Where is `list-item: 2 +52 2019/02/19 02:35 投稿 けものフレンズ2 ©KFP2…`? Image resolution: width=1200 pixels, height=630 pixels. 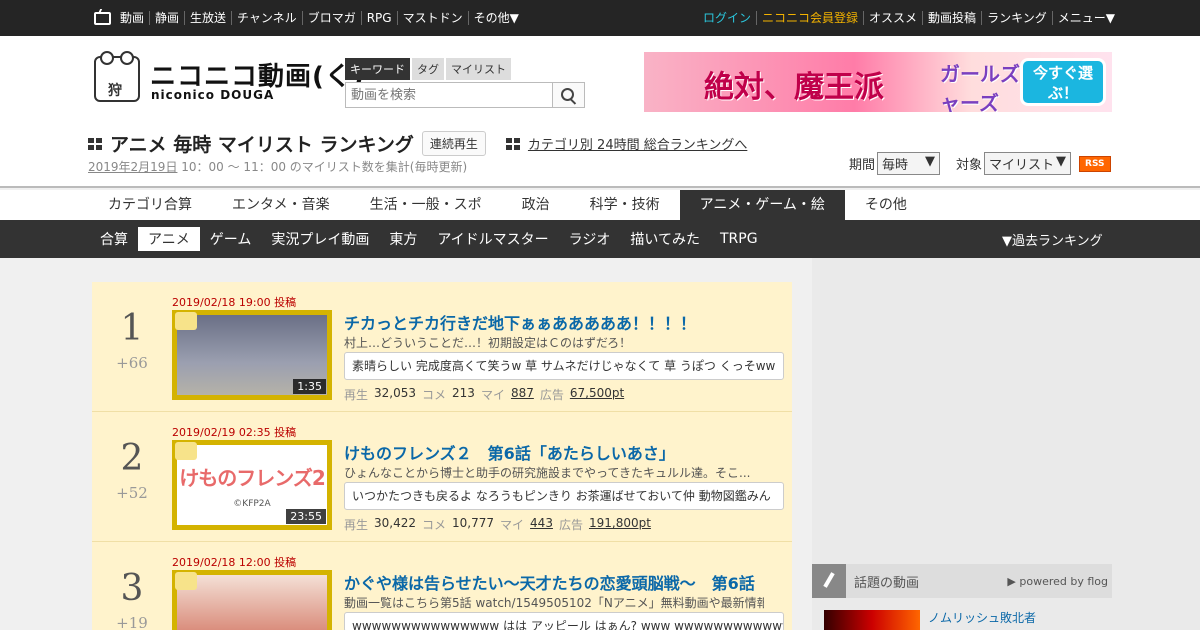 list-item: 2 +52 2019/02/19 02:35 投稿 けものフレンズ2 ©KFP2… is located at coordinates (442, 477).